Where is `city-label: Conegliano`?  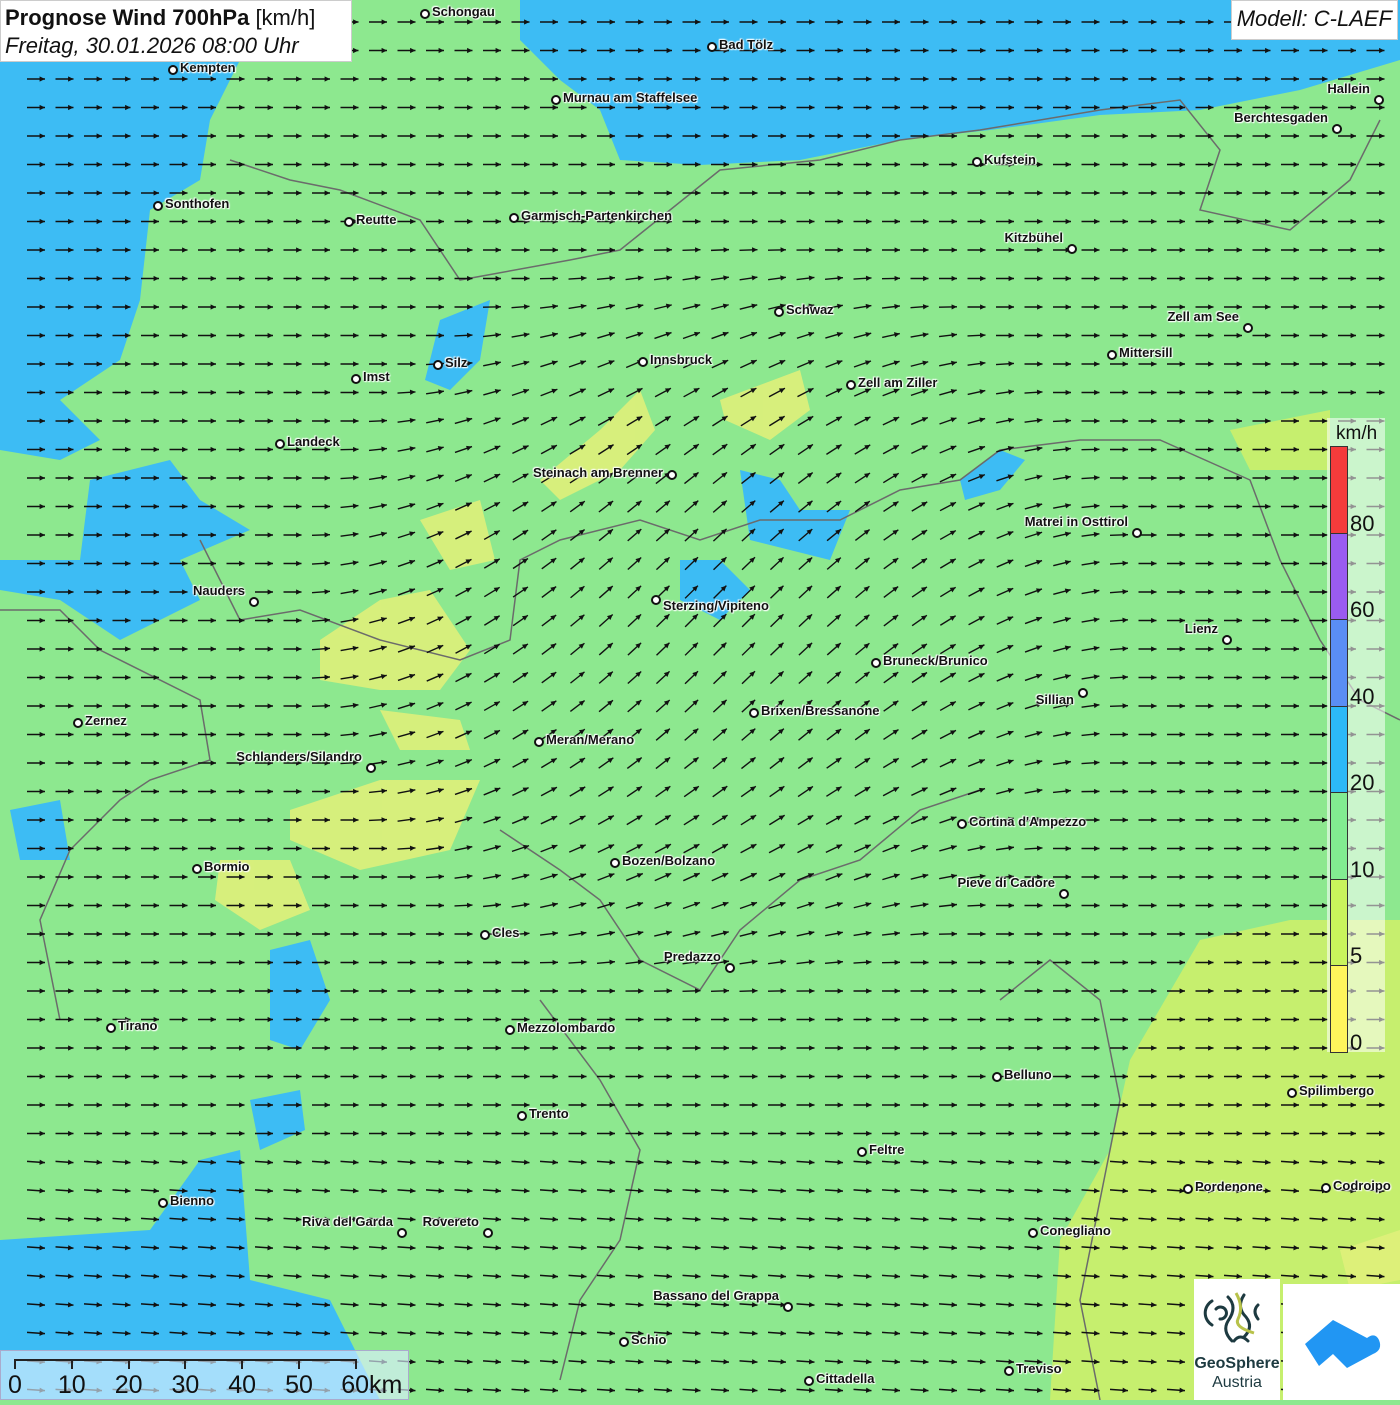
city-label: Conegliano is located at coordinates (1075, 1230).